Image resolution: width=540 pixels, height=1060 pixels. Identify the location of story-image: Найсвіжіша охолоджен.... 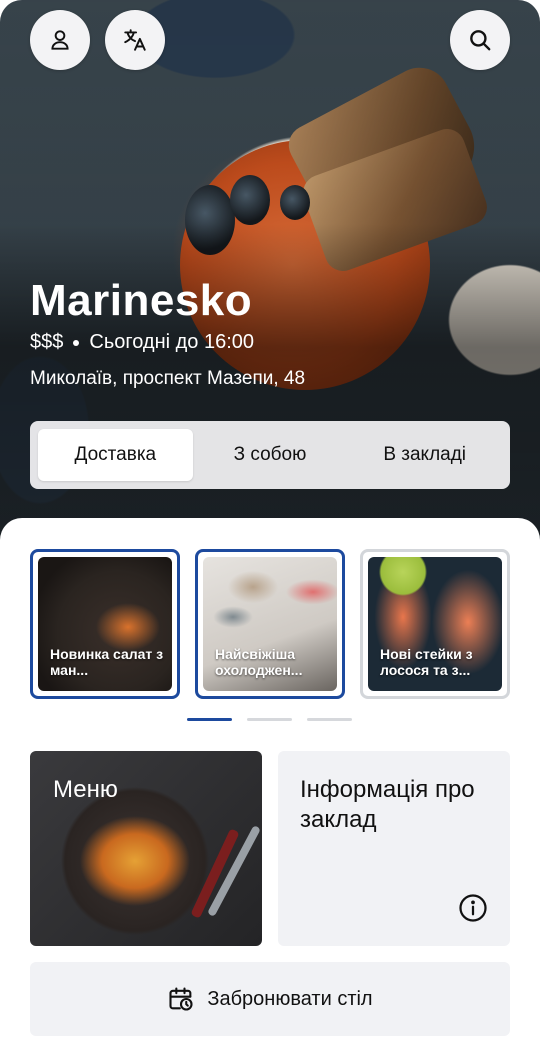
(270, 624).